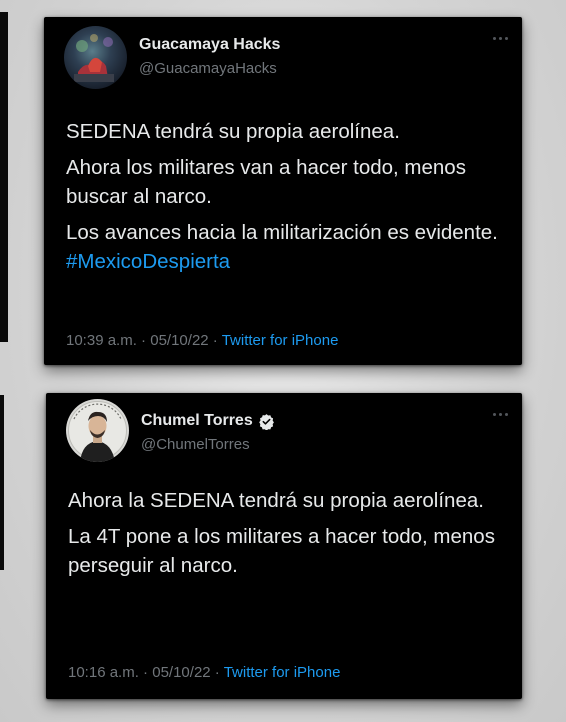 This screenshot has height=722, width=566. I want to click on user-handle: @GuacamayaHacks, so click(208, 68).